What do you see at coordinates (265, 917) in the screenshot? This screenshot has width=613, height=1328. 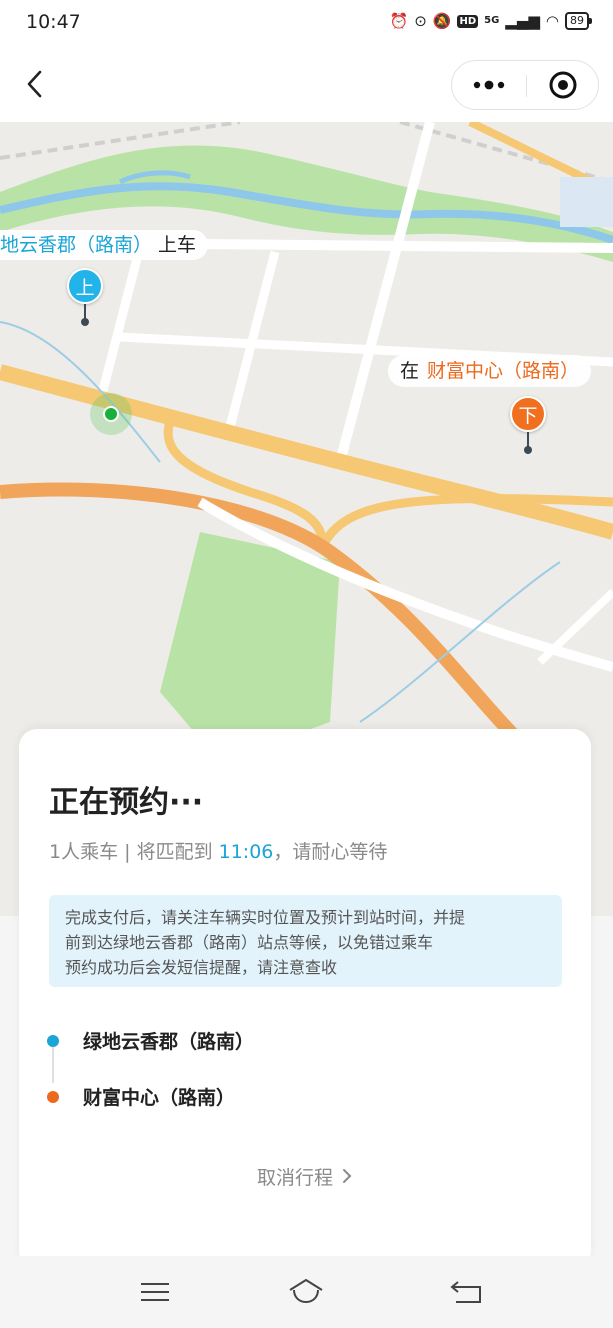 I see `notice-line: 完成支付后，请关注车辆实时位置及预计到站时间，并提` at bounding box center [265, 917].